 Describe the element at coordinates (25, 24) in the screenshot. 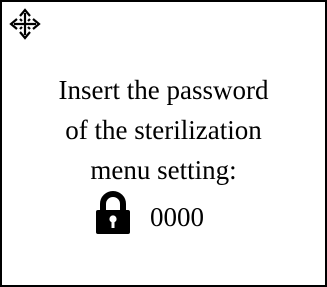

I see `four-way-arrow-cross-icon` at that location.